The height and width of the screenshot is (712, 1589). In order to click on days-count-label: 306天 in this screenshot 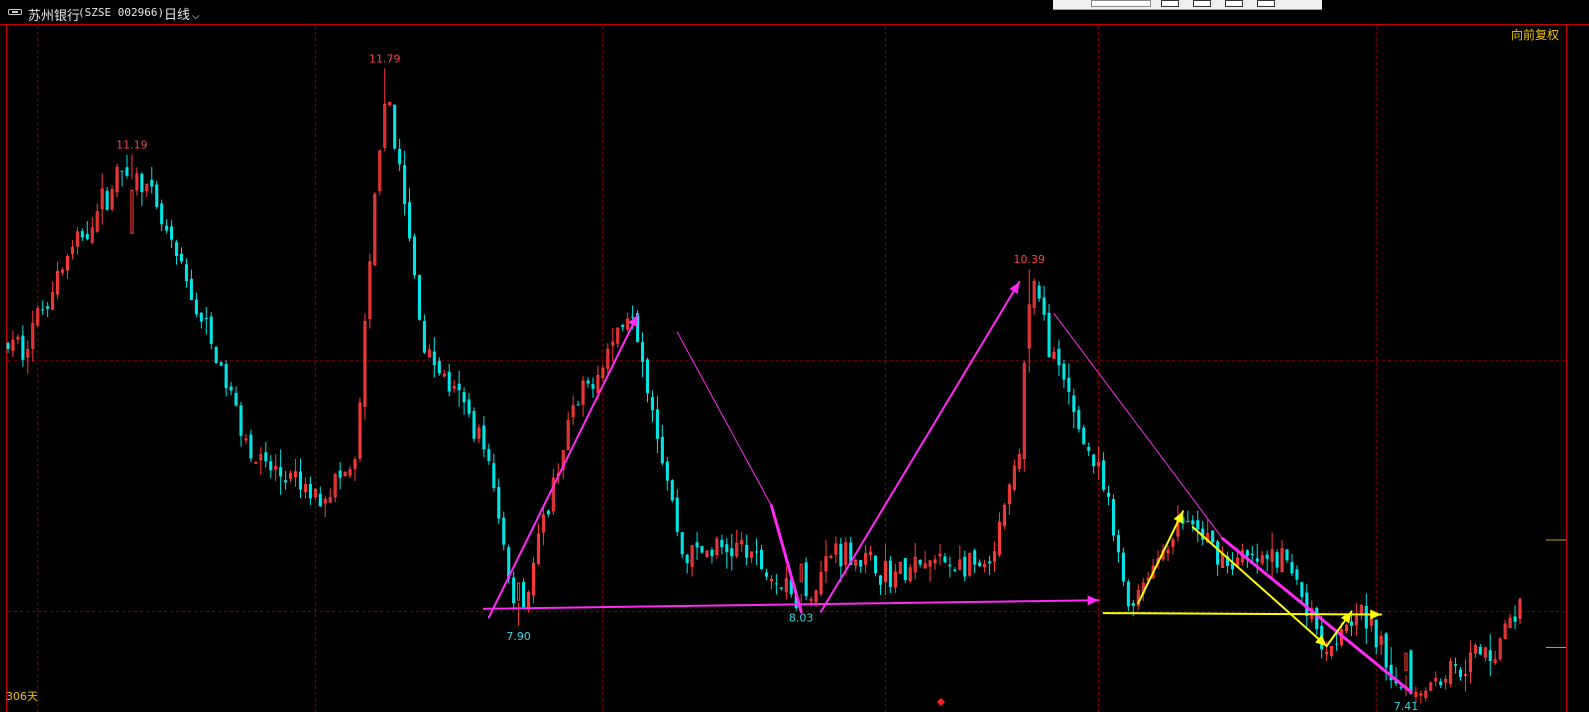, I will do `click(22, 696)`.